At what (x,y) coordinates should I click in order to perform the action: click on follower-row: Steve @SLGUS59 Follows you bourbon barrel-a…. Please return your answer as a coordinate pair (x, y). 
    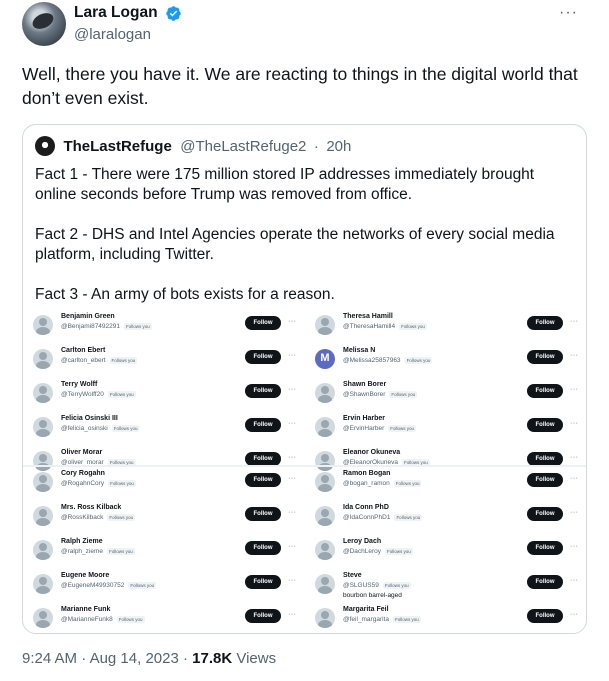
    Looking at the image, I should click on (445, 586).